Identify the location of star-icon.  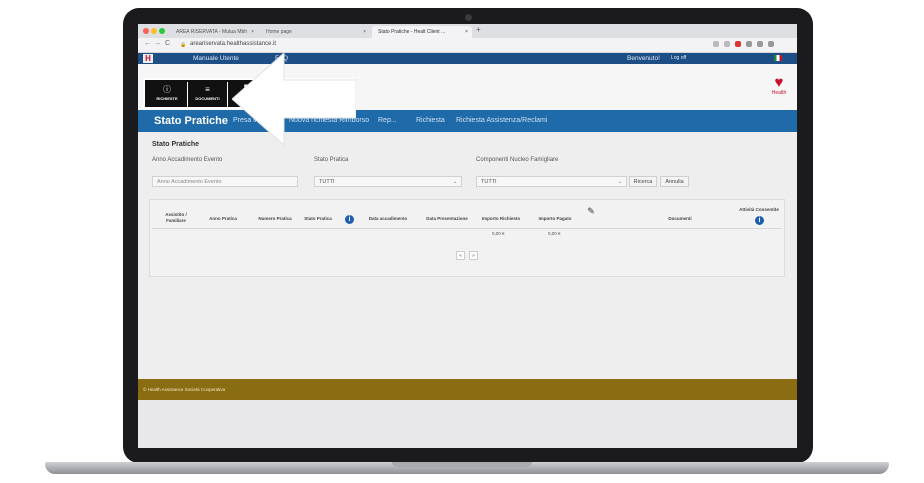
(727, 44).